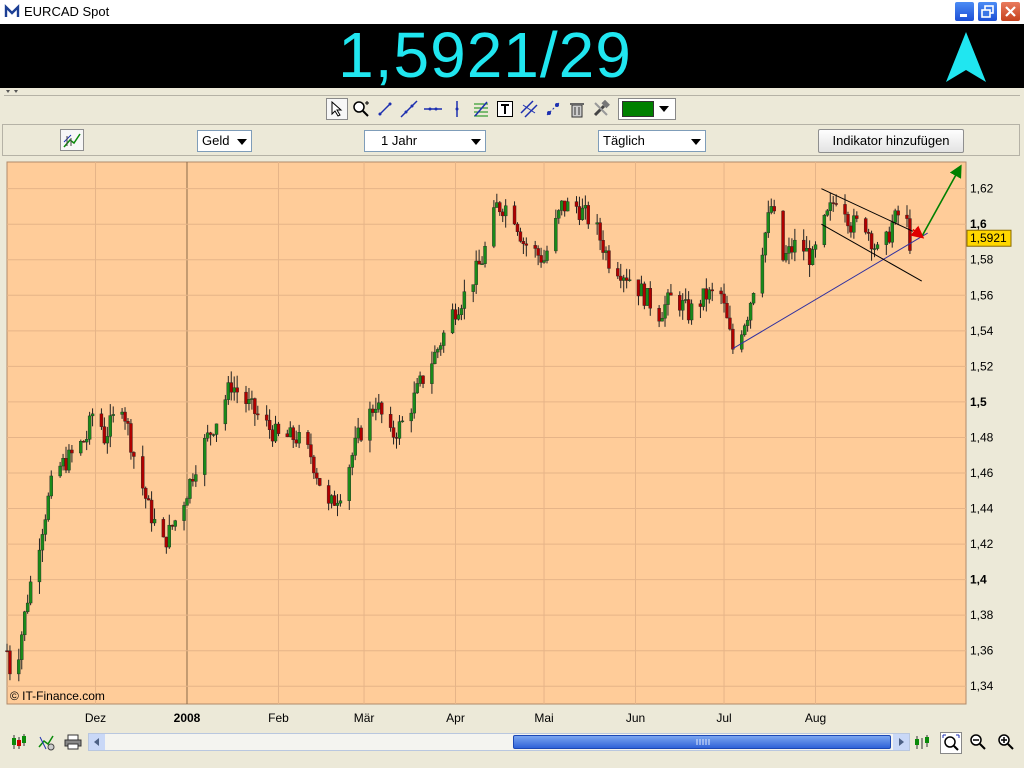 Image resolution: width=1024 pixels, height=768 pixels. I want to click on zoom-fit-button, so click(951, 743).